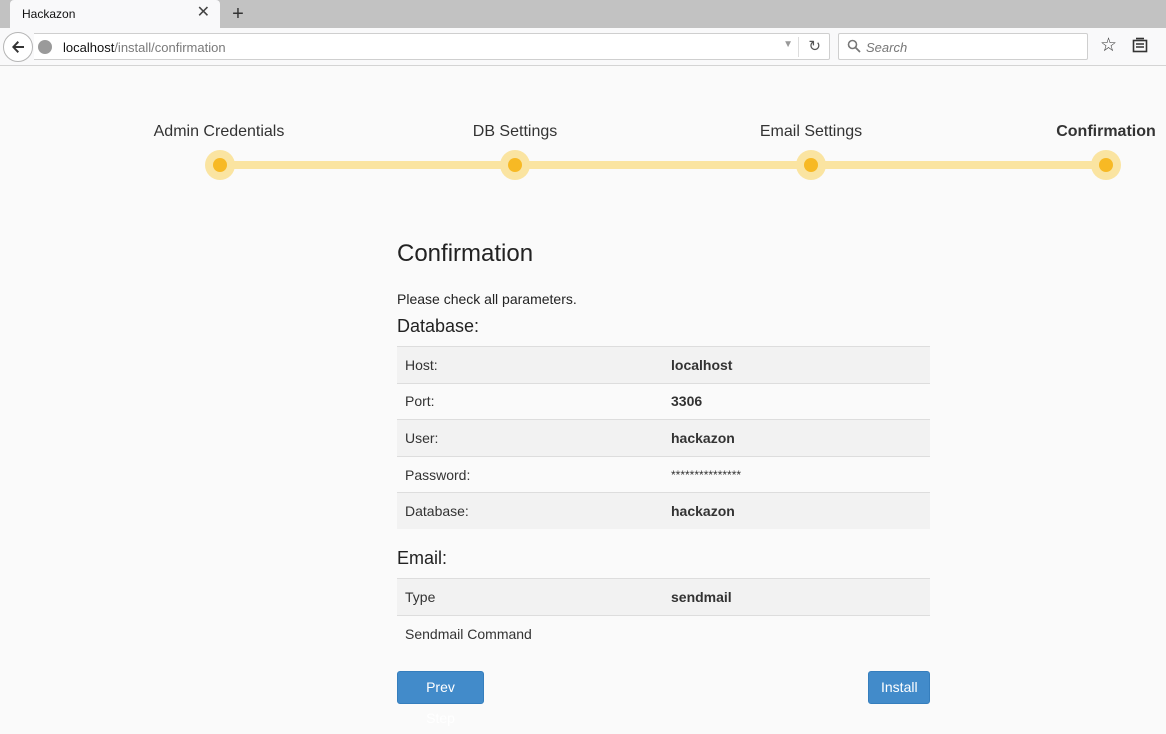 This screenshot has width=1166, height=734. I want to click on step-dot-confirmation, so click(1106, 165).